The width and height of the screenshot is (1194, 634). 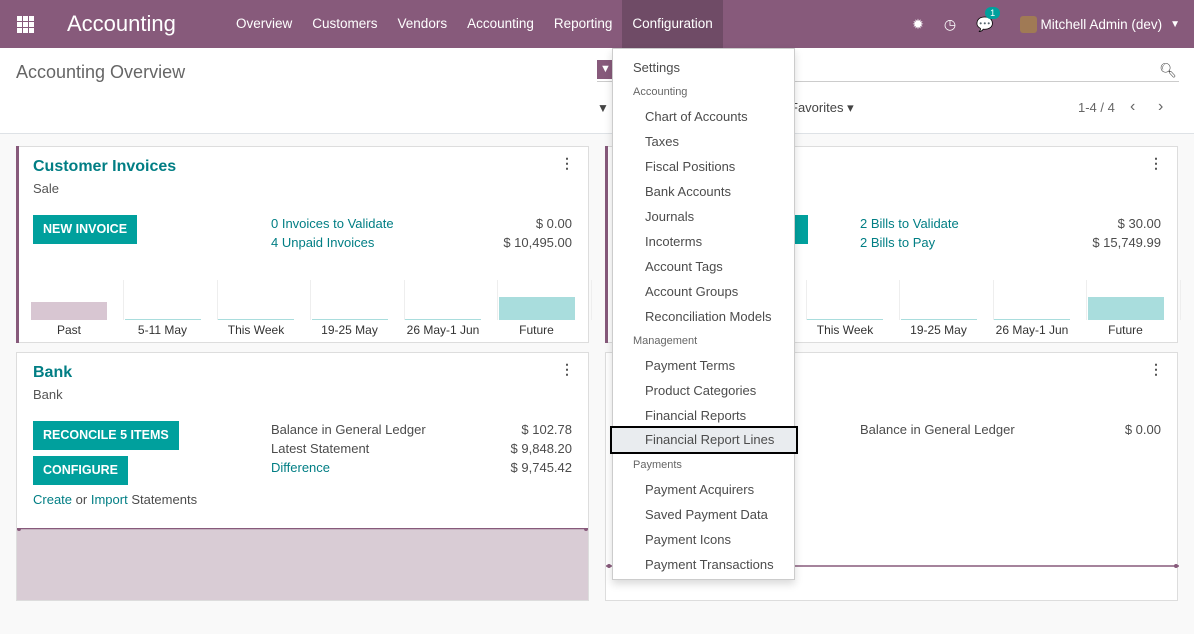 I want to click on difference-link: Difference, so click(x=300, y=467).